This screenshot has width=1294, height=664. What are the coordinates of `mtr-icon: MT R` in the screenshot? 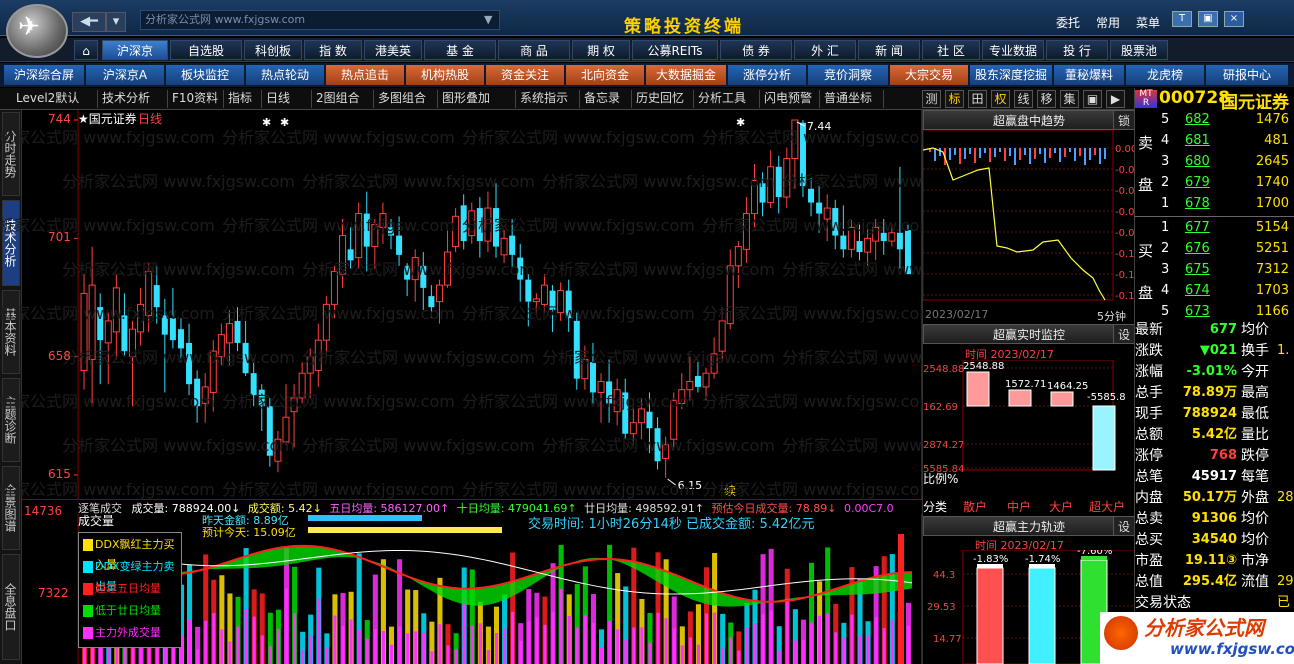 It's located at (1146, 99).